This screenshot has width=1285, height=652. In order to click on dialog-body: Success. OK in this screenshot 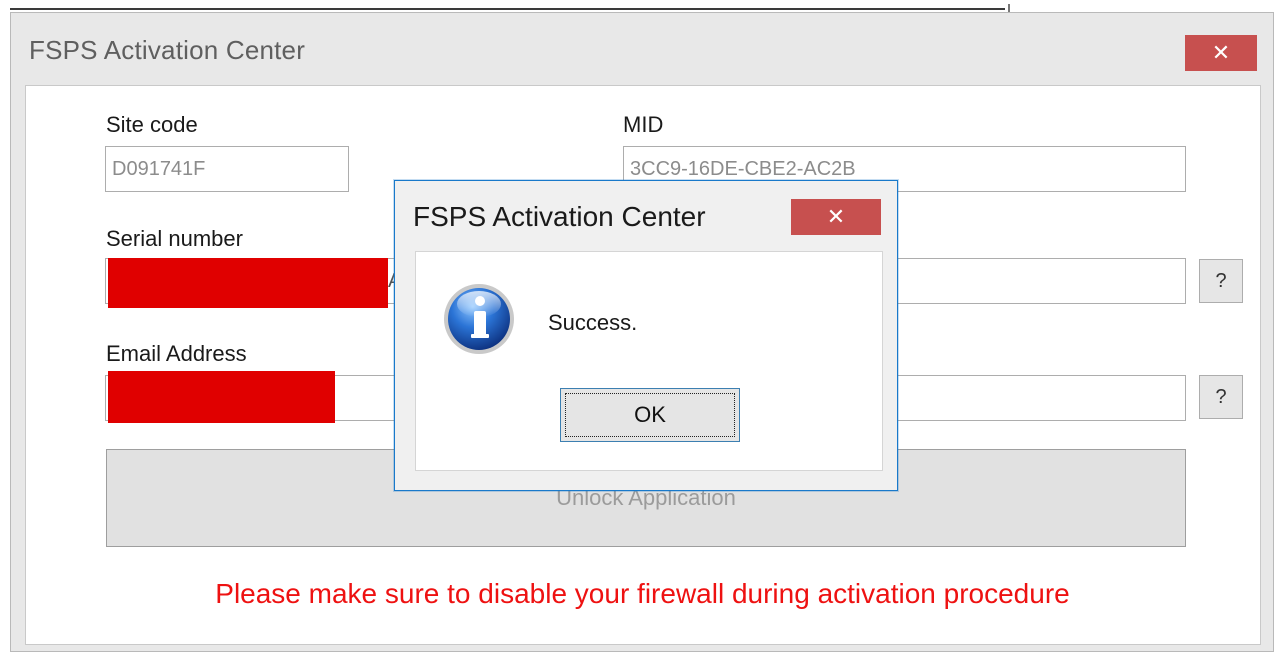, I will do `click(649, 361)`.